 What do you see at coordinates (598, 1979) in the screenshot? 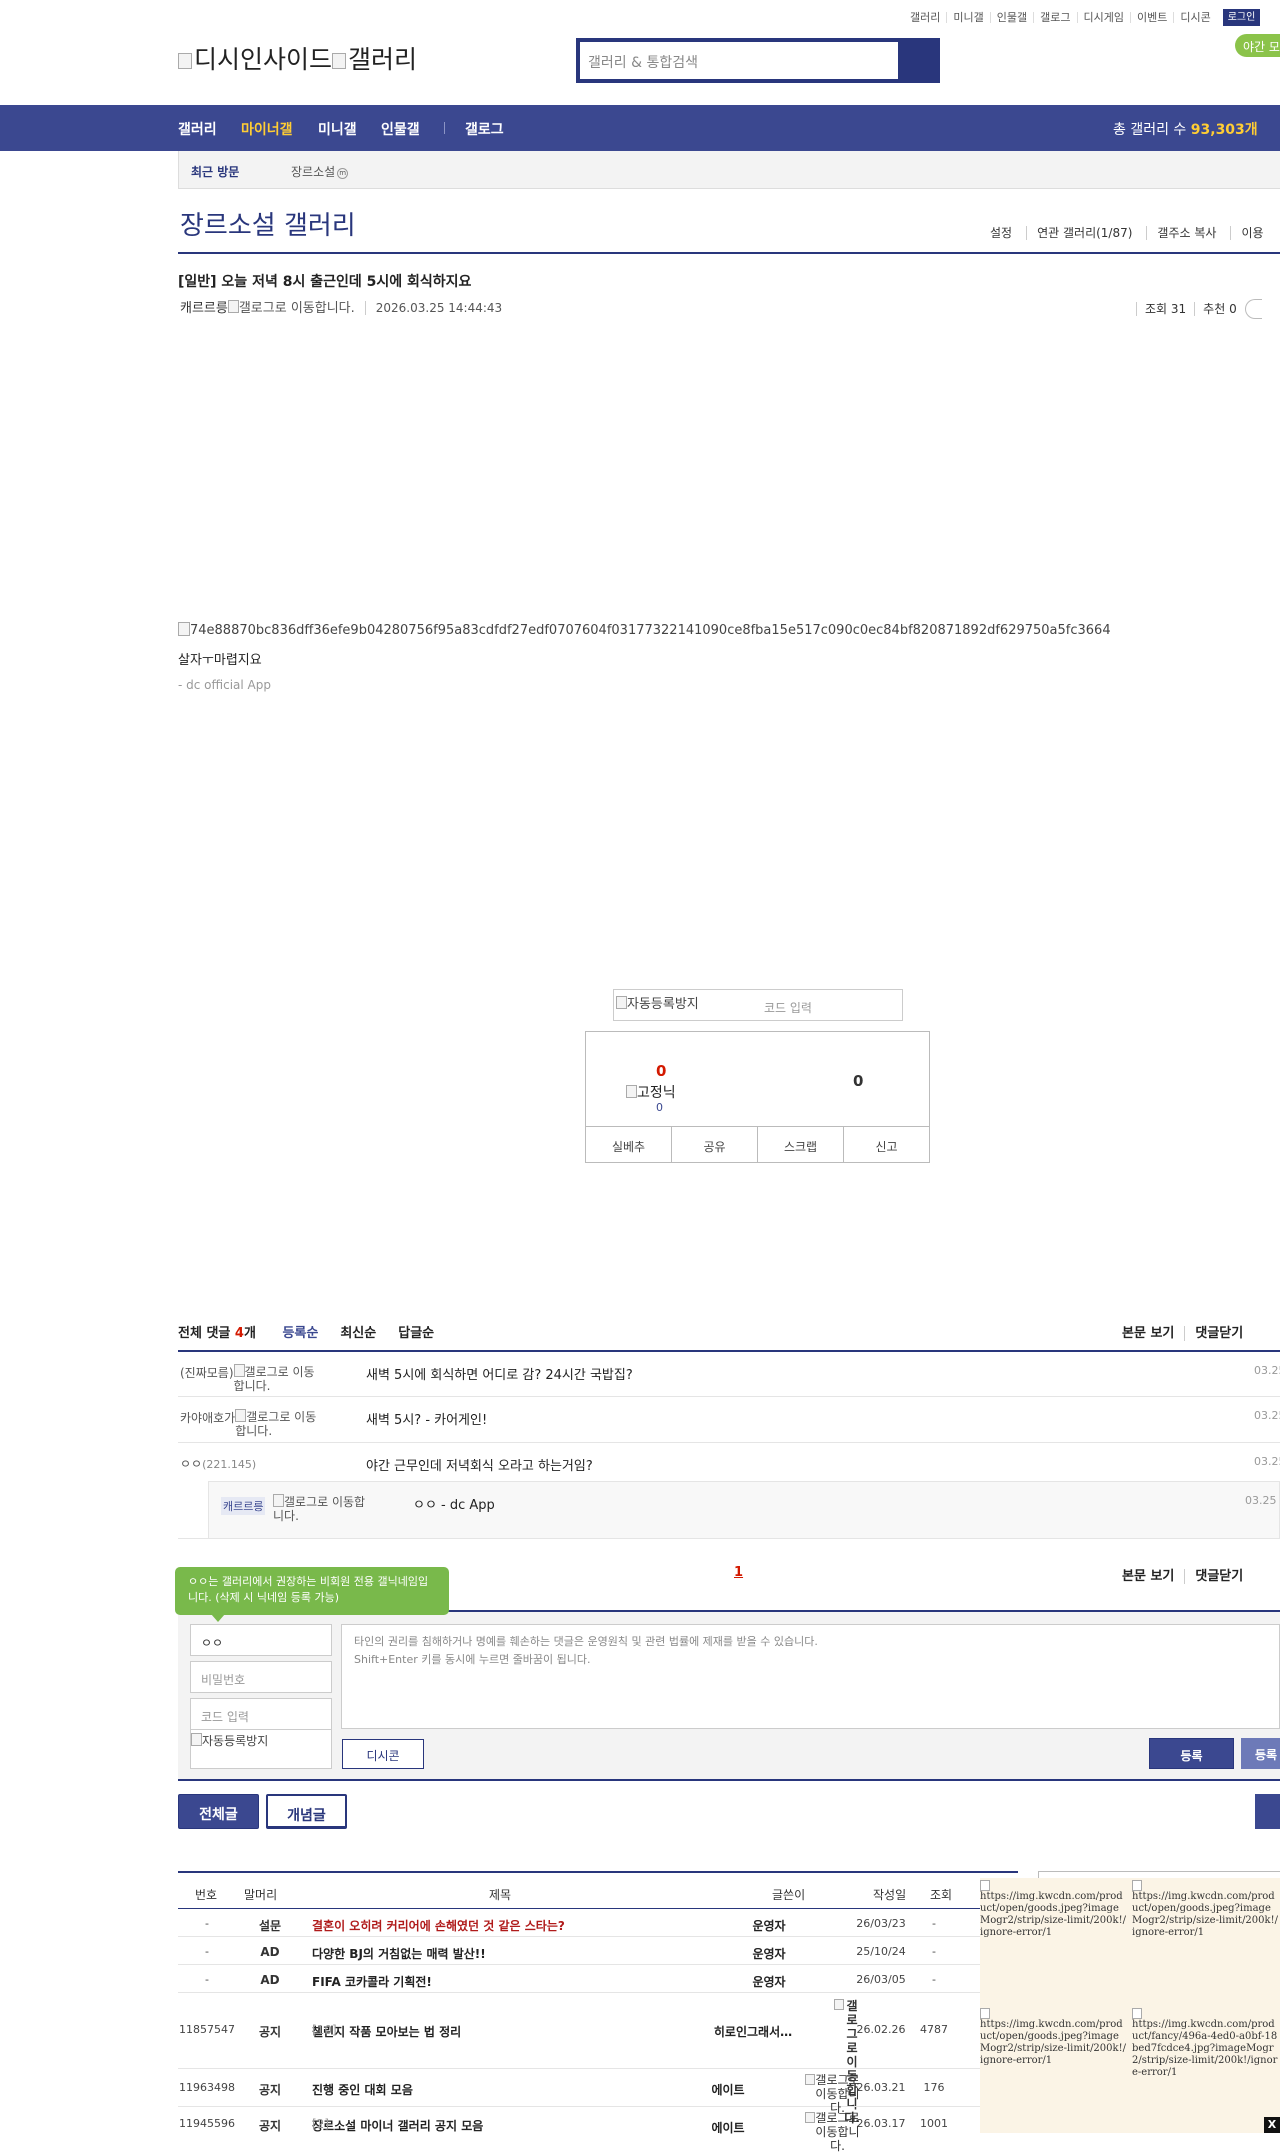
I see `table-row: - AD FIFA 코카콜라 기획전! 운영자 26/03/05-` at bounding box center [598, 1979].